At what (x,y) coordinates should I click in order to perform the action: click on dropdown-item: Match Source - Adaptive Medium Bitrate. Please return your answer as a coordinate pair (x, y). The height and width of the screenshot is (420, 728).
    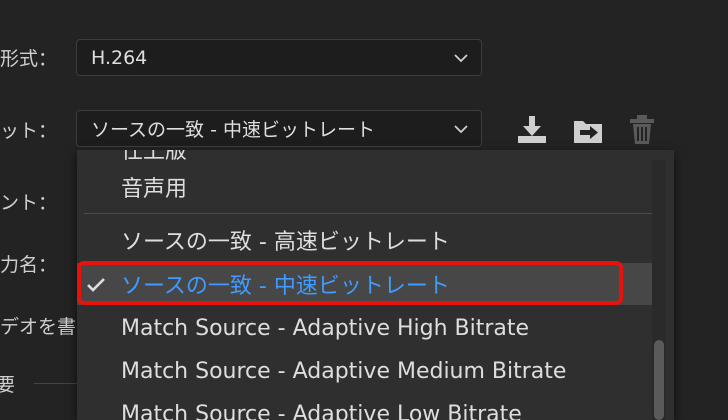
    Looking at the image, I should click on (364, 371).